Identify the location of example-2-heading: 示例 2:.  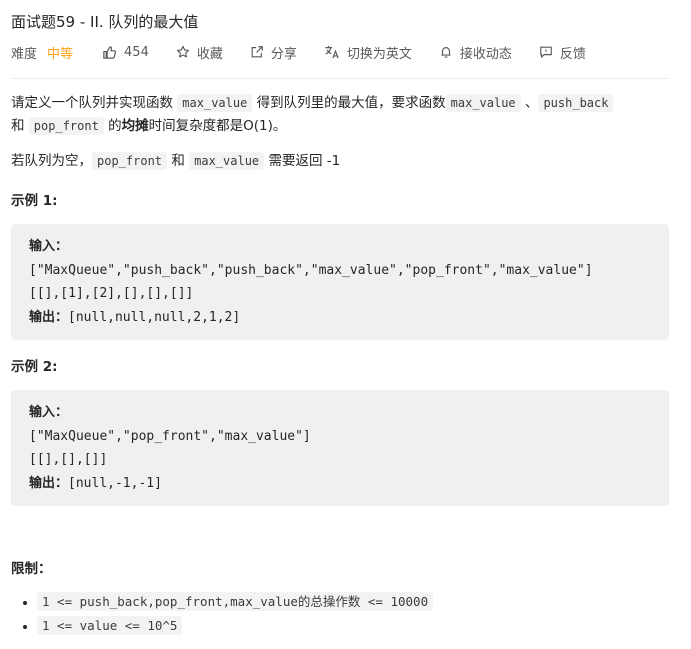
(34, 367).